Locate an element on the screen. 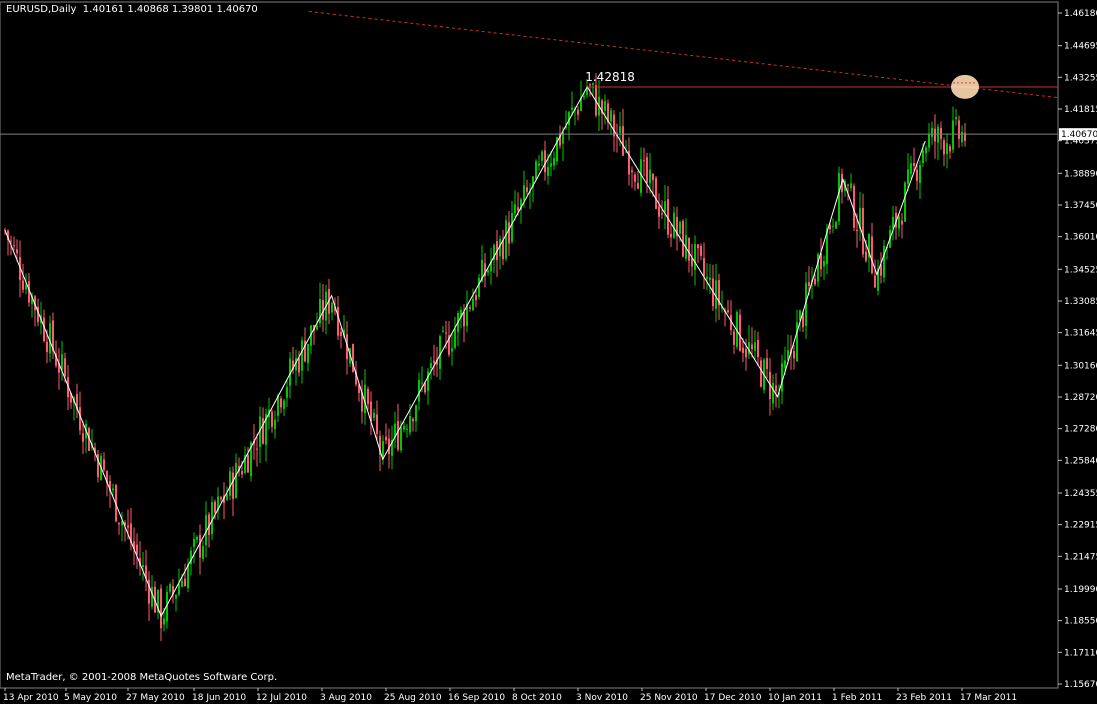  x-tick-label: 23 Feb 2011 is located at coordinates (924, 698).